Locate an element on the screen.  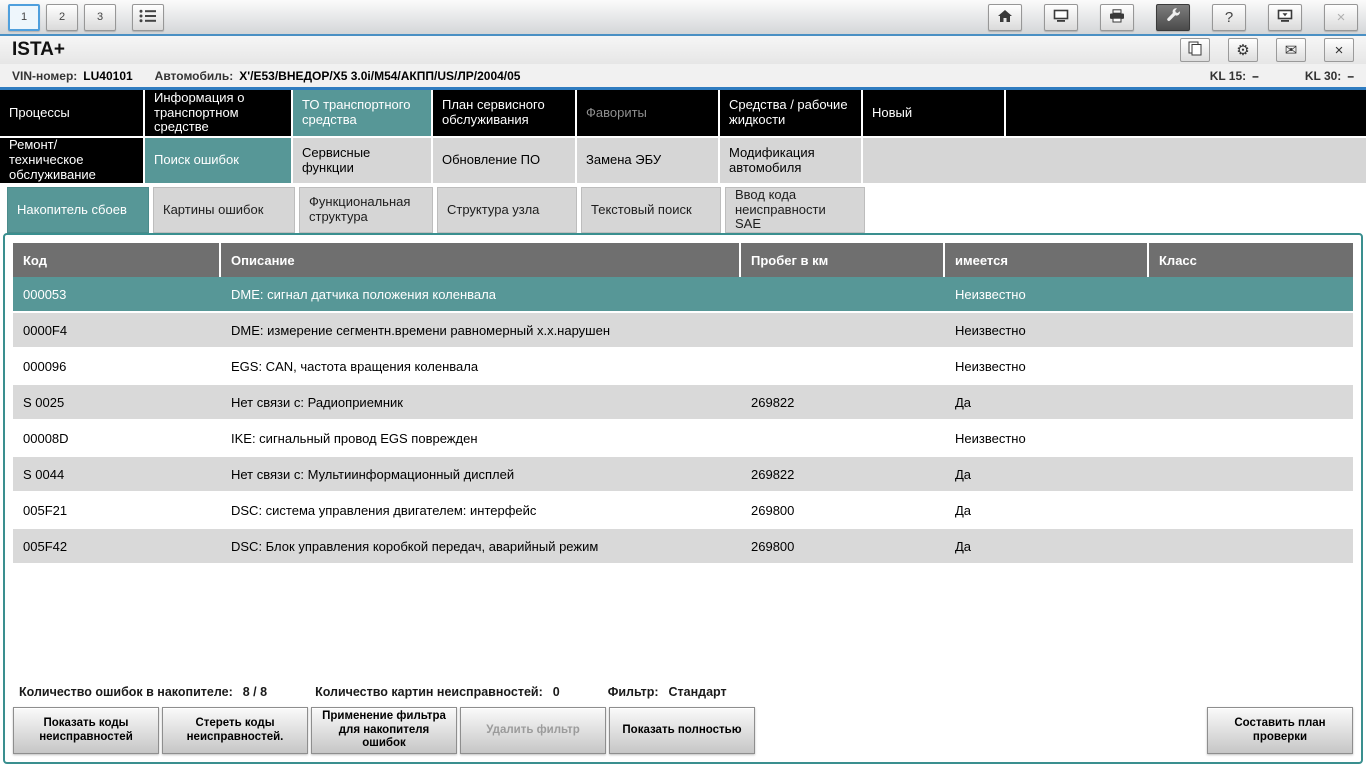
sub-menu-tab: Замена ЭБУ is located at coordinates (648, 160).